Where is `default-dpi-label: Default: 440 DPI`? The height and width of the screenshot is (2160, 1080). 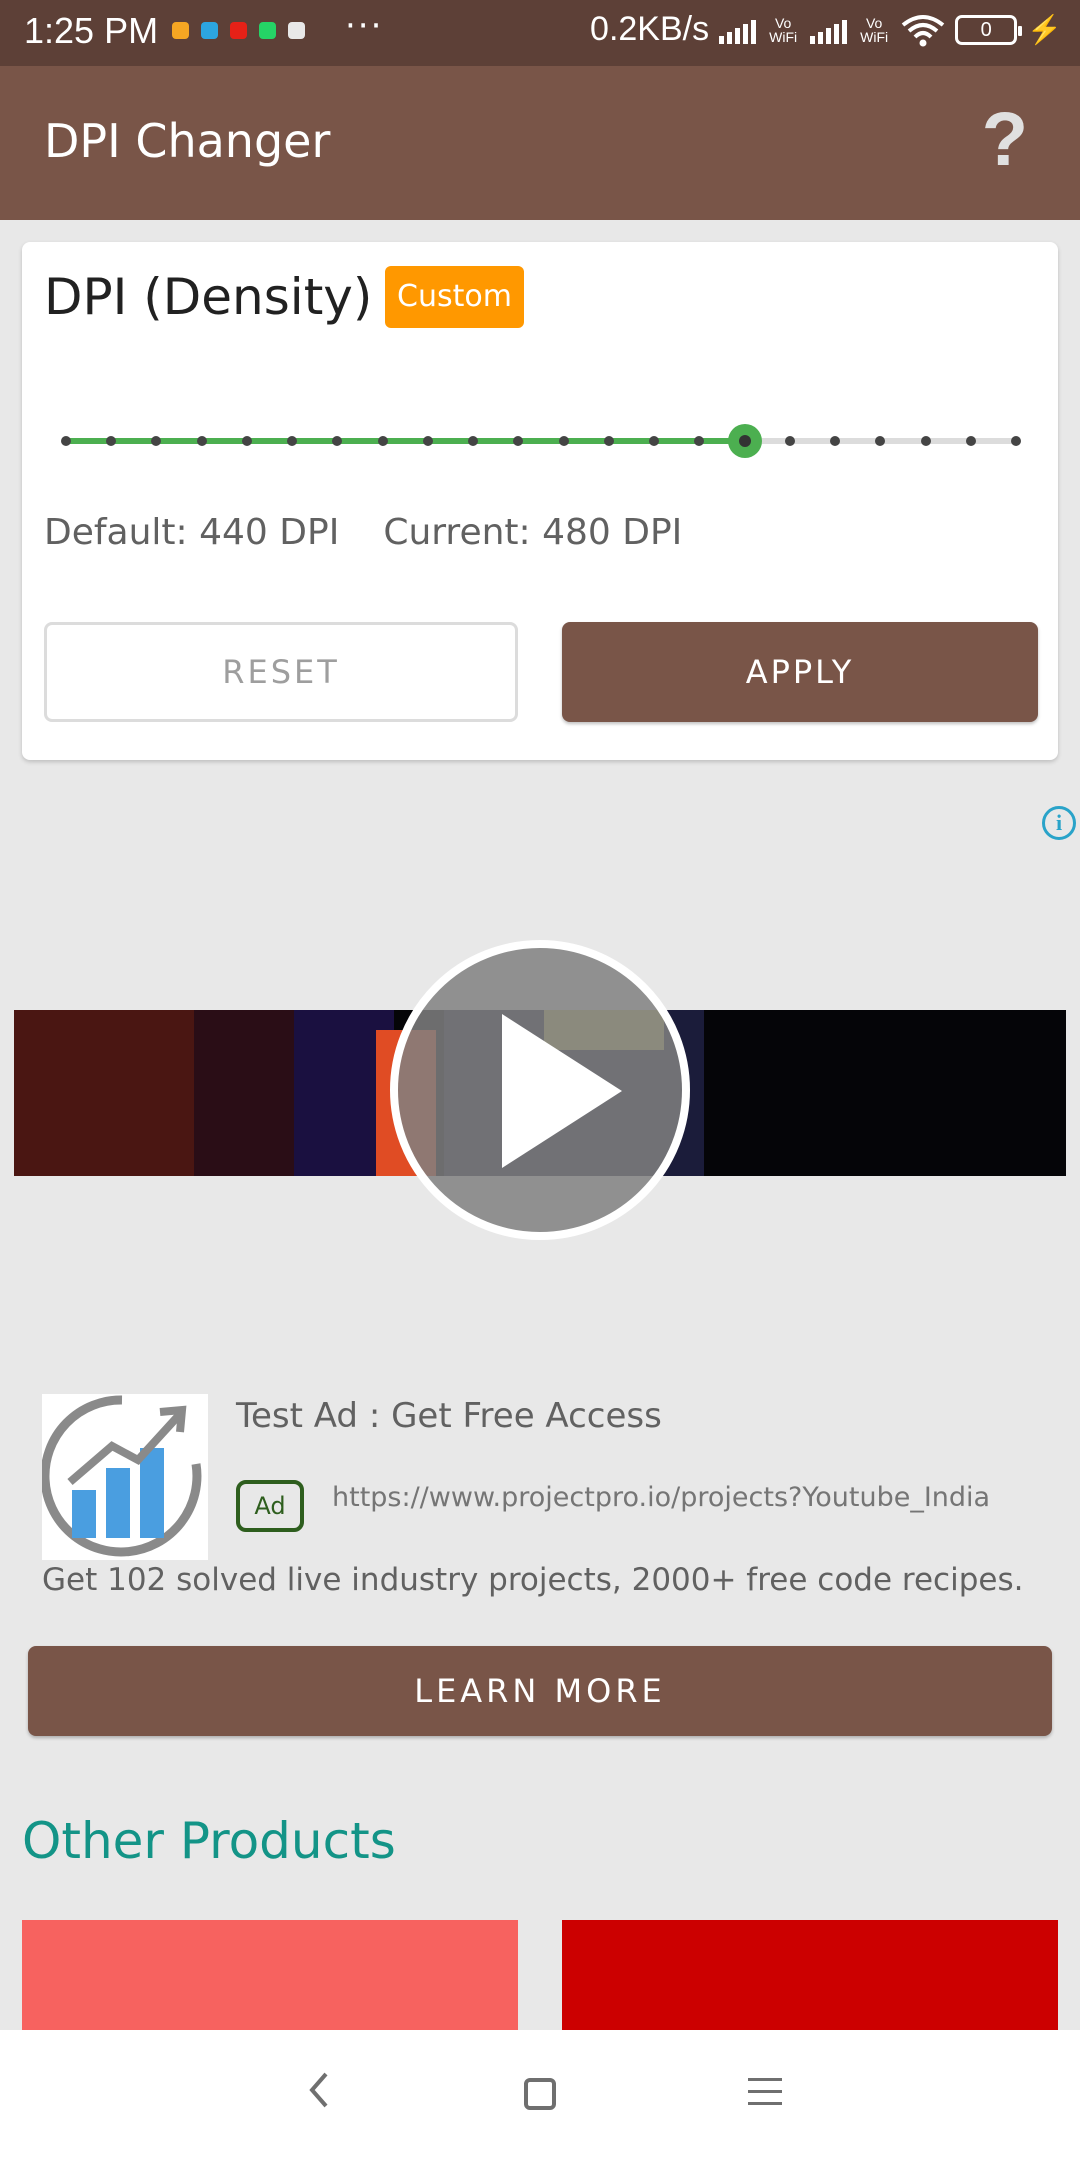
default-dpi-label: Default: 440 DPI is located at coordinates (192, 532).